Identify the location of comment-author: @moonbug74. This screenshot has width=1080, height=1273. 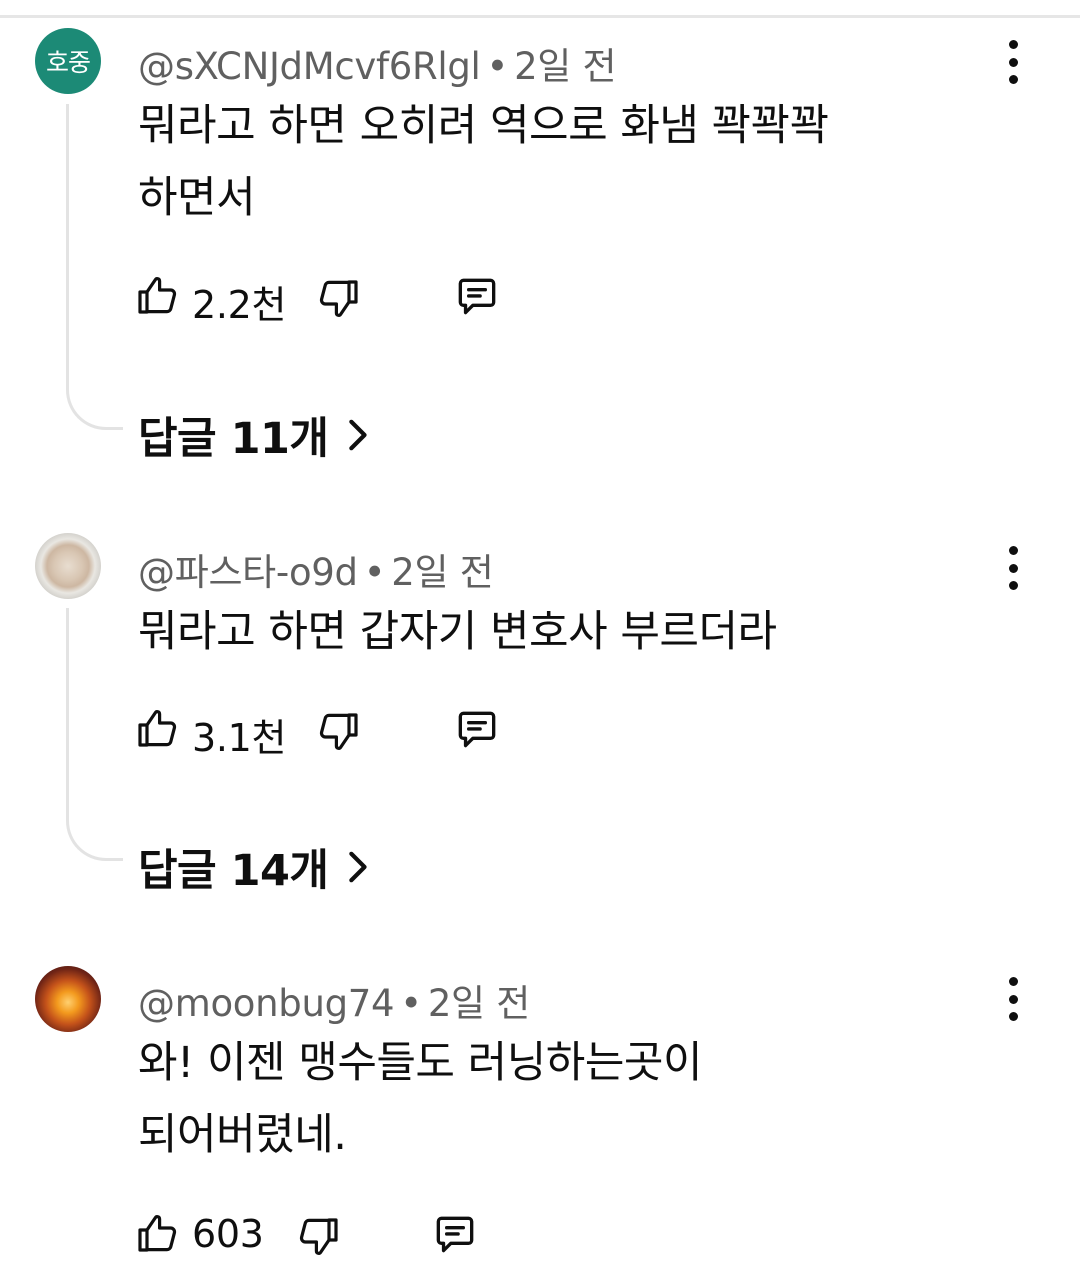
(266, 1003).